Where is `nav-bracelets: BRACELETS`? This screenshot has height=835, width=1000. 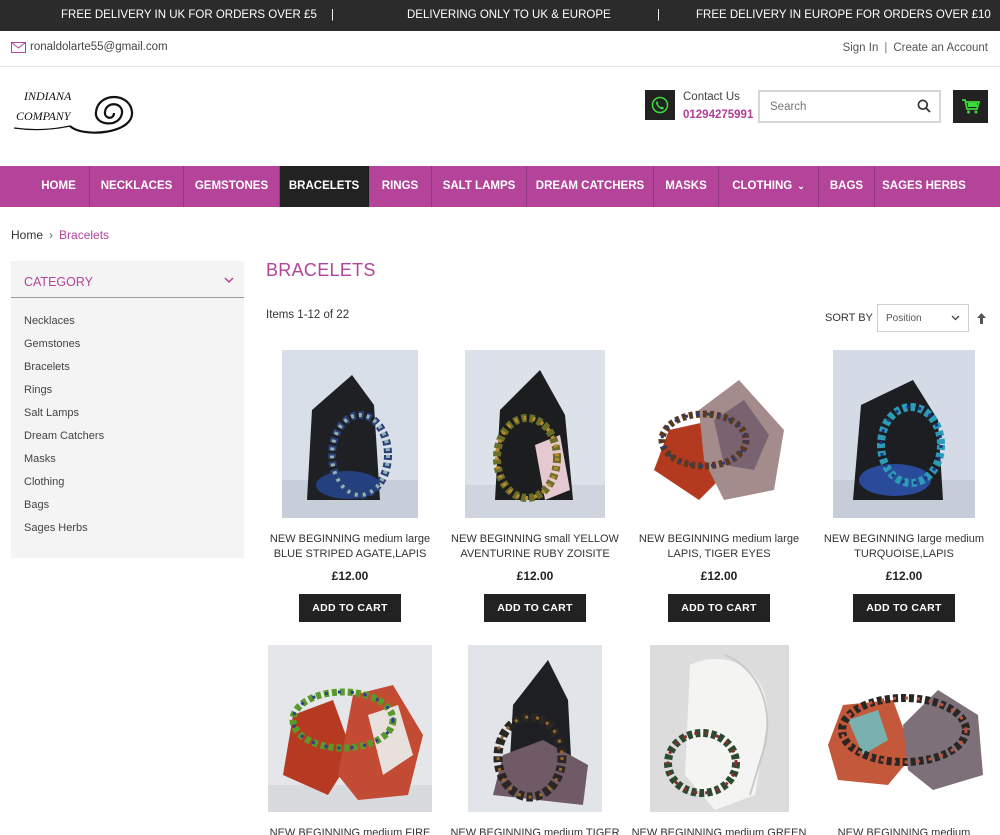
nav-bracelets: BRACELETS is located at coordinates (324, 186).